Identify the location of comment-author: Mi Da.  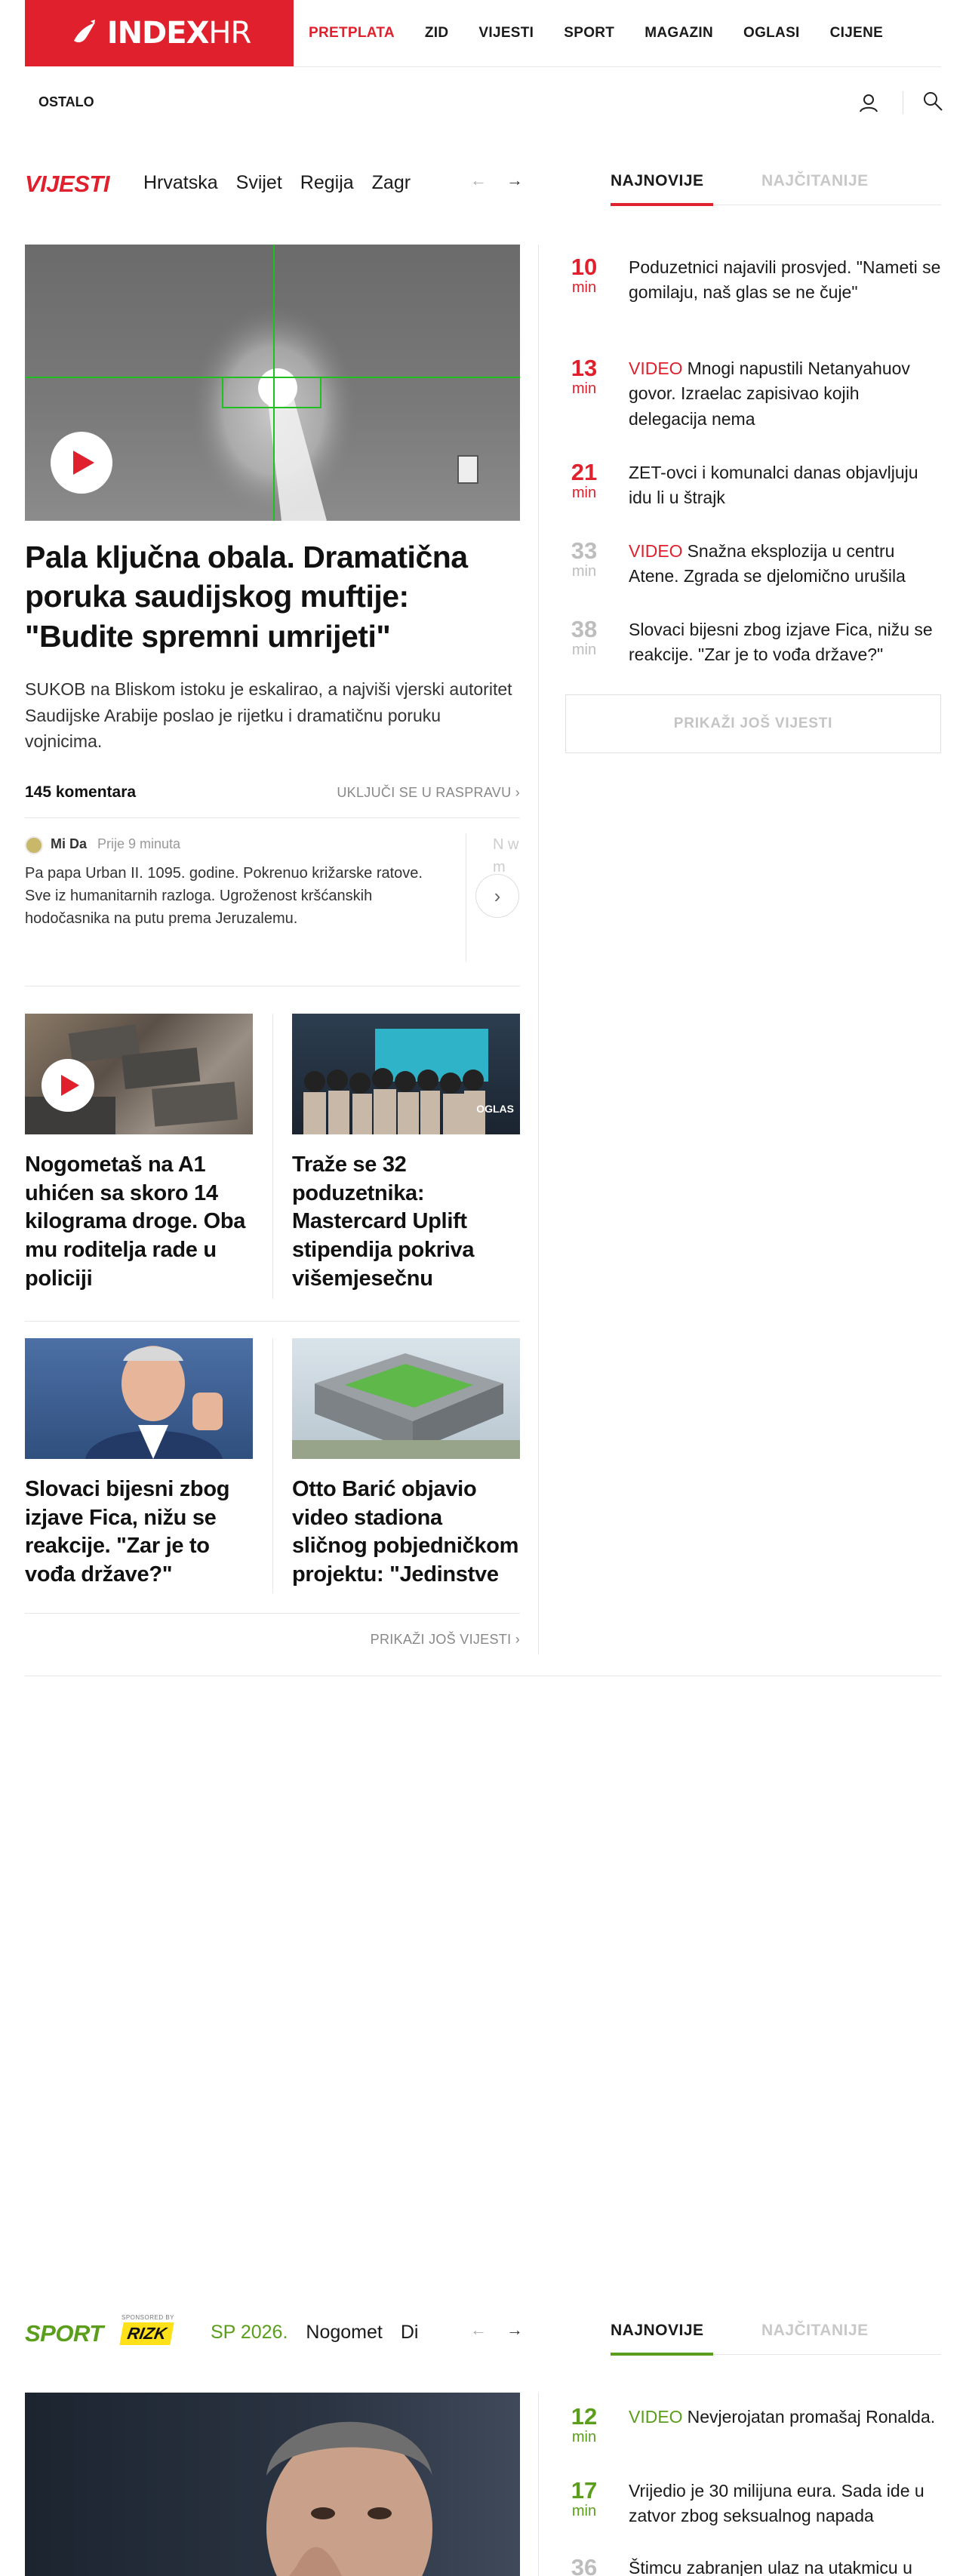
(69, 843).